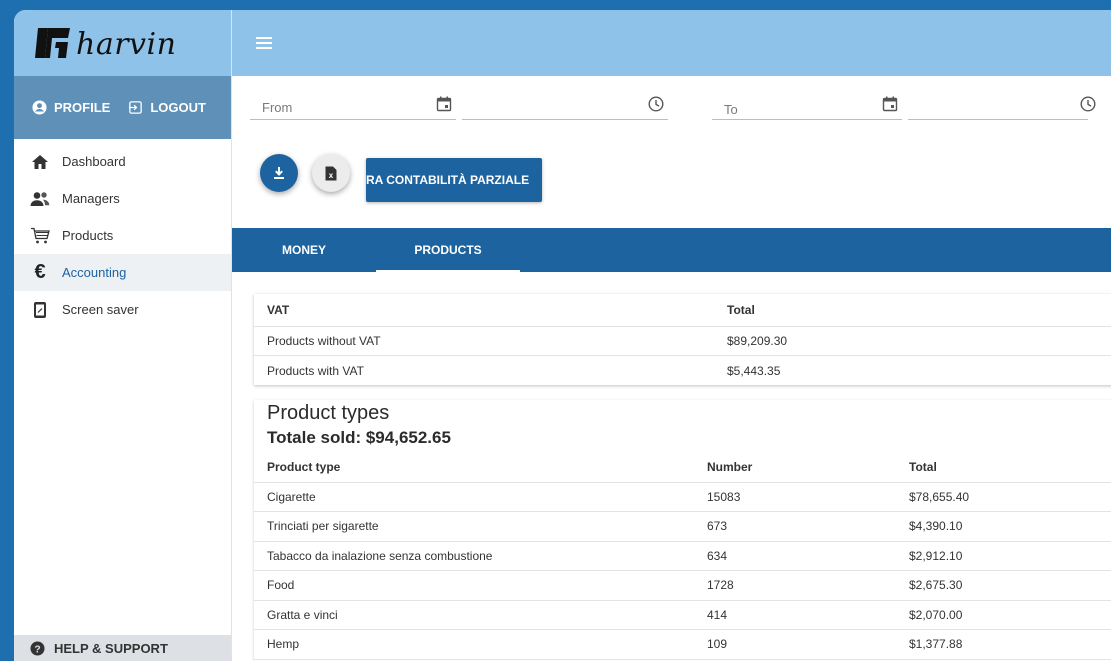  Describe the element at coordinates (1003, 497) in the screenshot. I see `table-cell: $78,655.40` at that location.